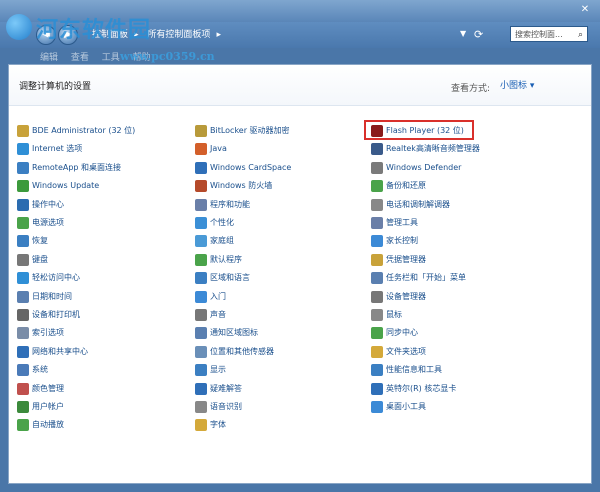  What do you see at coordinates (49, 58) in the screenshot?
I see `menu-item: 编辑` at bounding box center [49, 58].